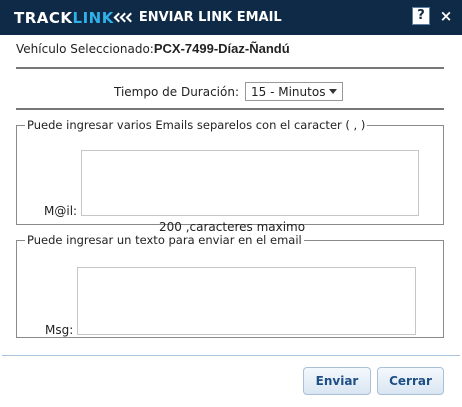 The image size is (462, 407). I want to click on email-char-counter: 200 ,caracteres maximo, so click(232, 227).